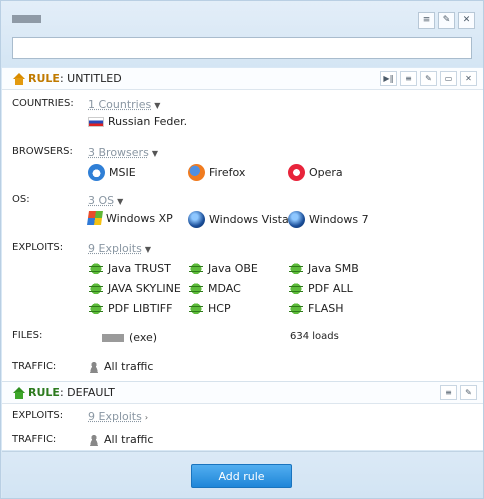 This screenshot has width=484, height=499. What do you see at coordinates (96, 172) in the screenshot?
I see `msie-icon` at bounding box center [96, 172].